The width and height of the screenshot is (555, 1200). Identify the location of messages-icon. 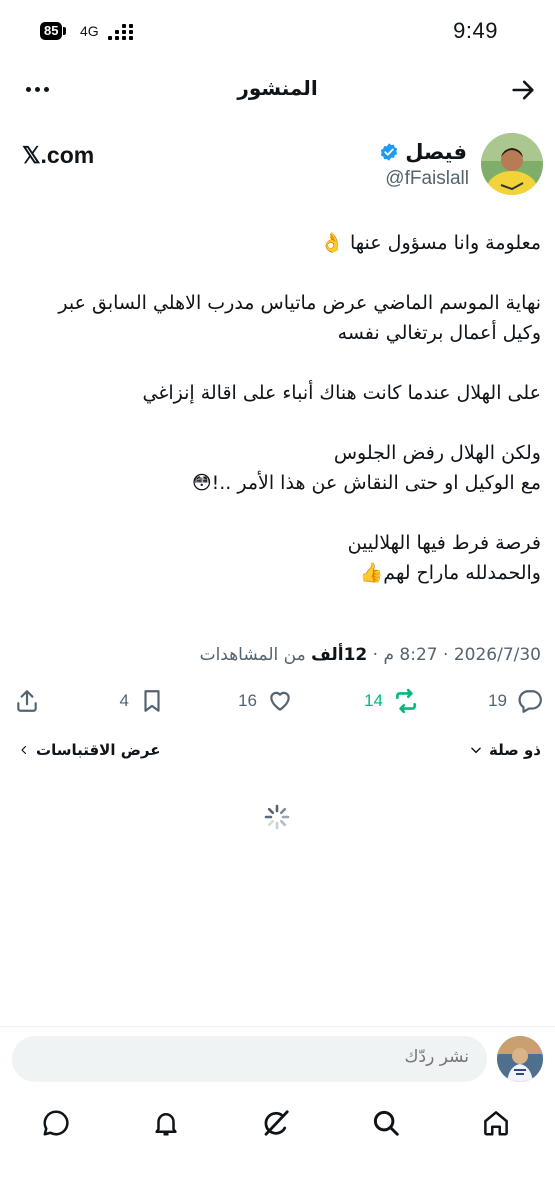
(57, 1124).